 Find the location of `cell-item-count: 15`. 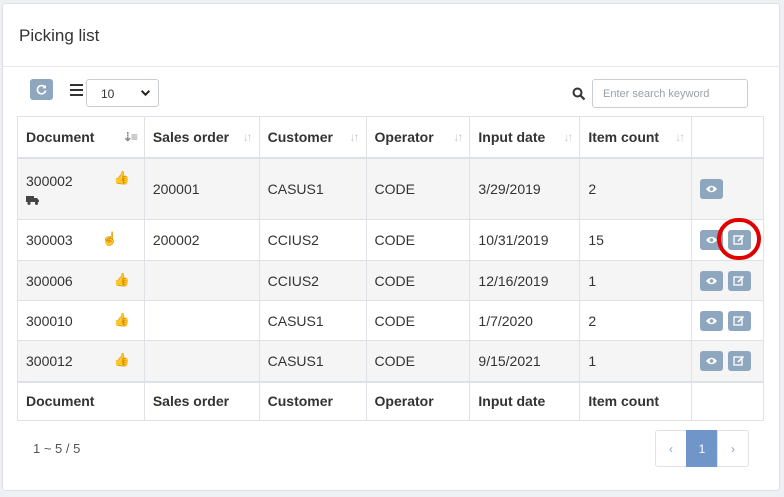

cell-item-count: 15 is located at coordinates (636, 240).